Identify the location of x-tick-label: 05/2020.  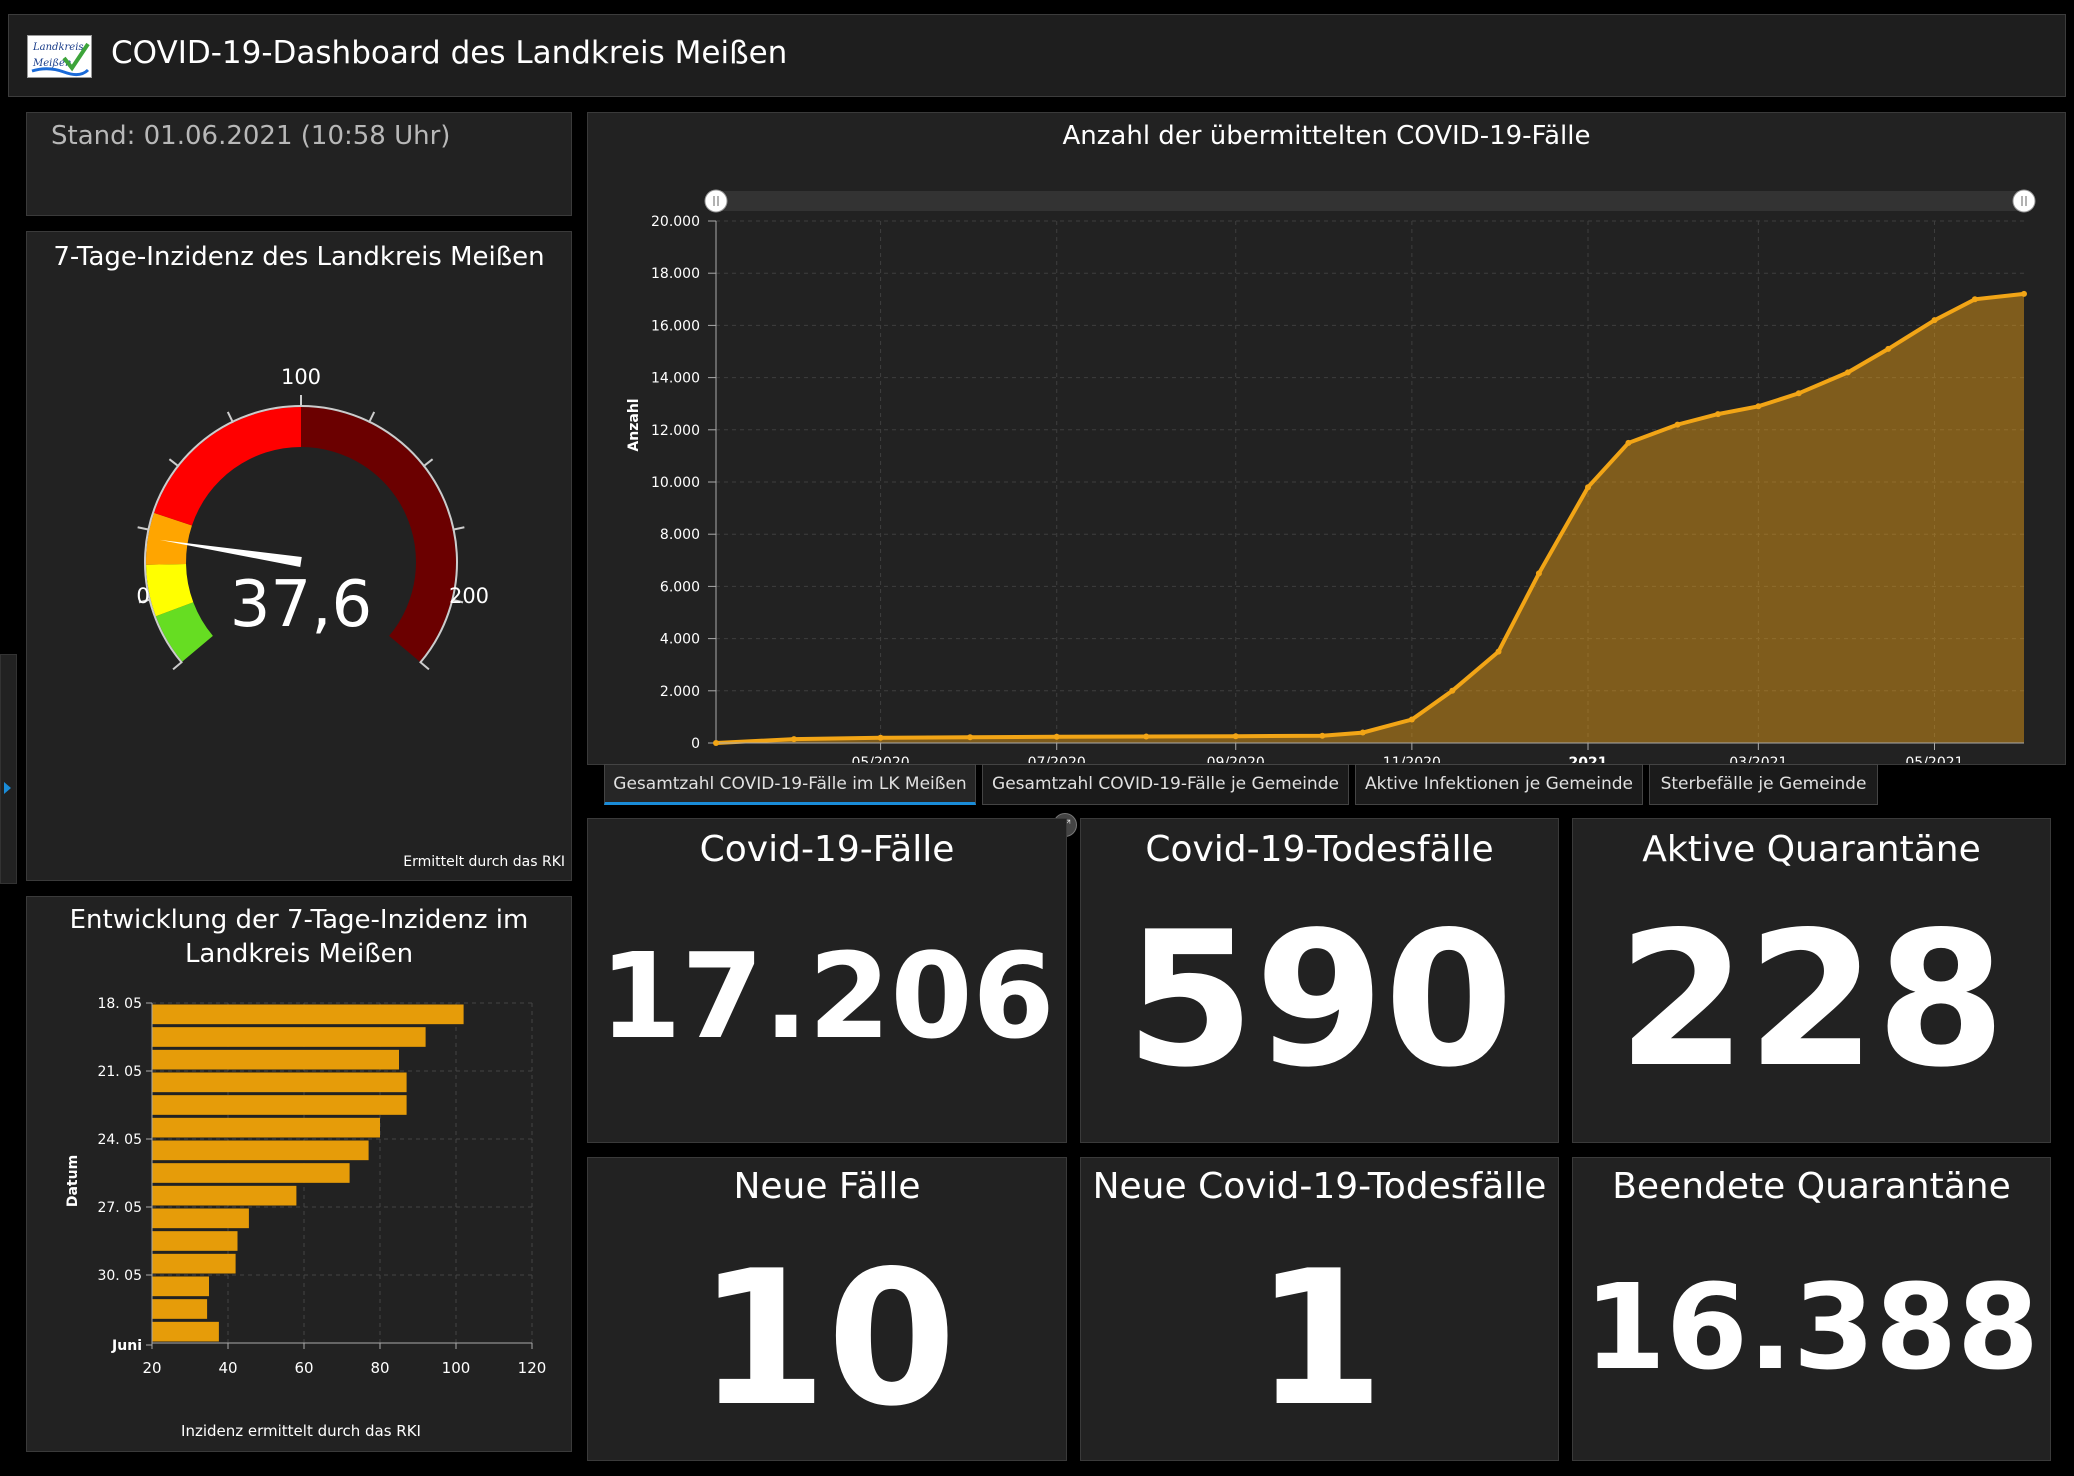
(880, 759).